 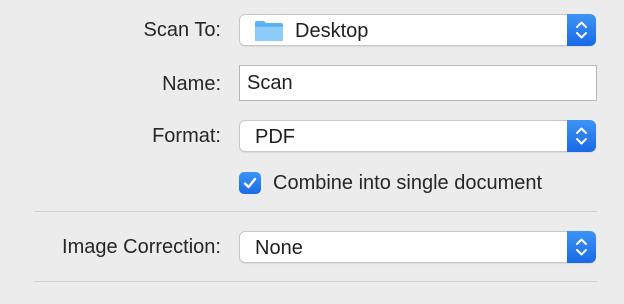 What do you see at coordinates (141, 247) in the screenshot?
I see `image-correction-label: Image Correction:` at bounding box center [141, 247].